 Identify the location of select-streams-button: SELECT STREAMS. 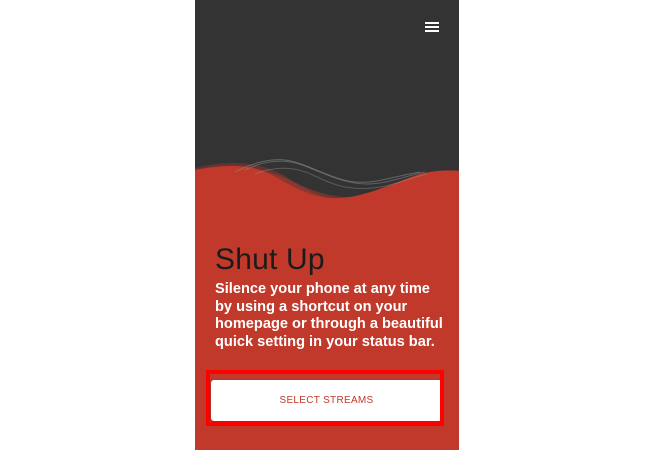
(326, 400).